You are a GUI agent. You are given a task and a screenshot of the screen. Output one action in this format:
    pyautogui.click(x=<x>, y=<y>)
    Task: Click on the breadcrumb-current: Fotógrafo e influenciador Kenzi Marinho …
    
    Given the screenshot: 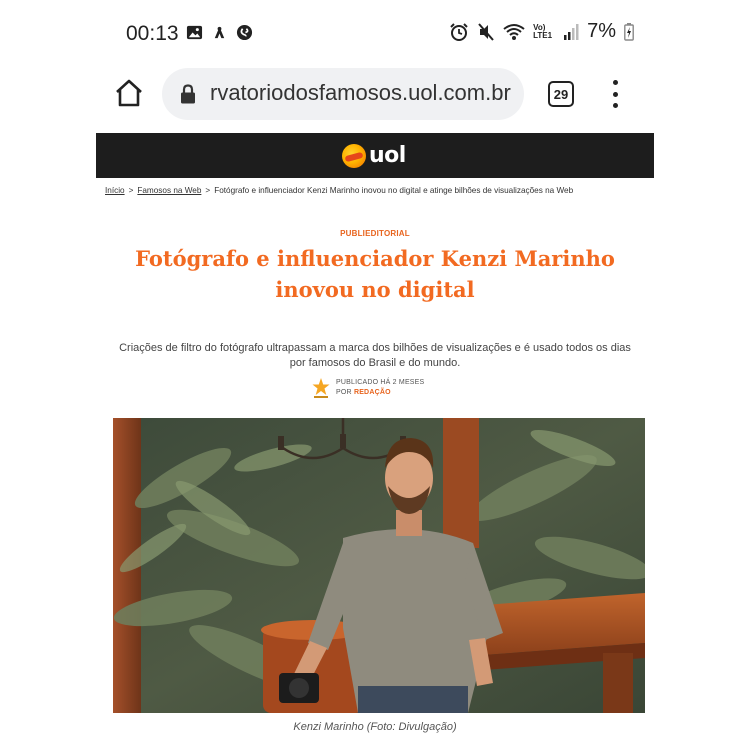 What is the action you would take?
    pyautogui.click(x=394, y=190)
    